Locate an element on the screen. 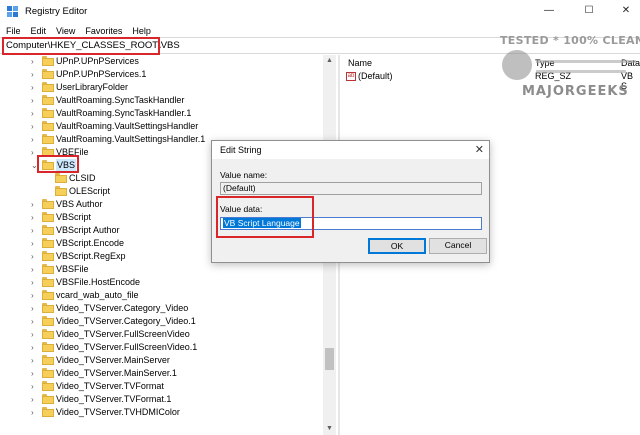 Image resolution: width=640 pixels, height=435 pixels. scroll-up-icon: ▲ is located at coordinates (329, 61).